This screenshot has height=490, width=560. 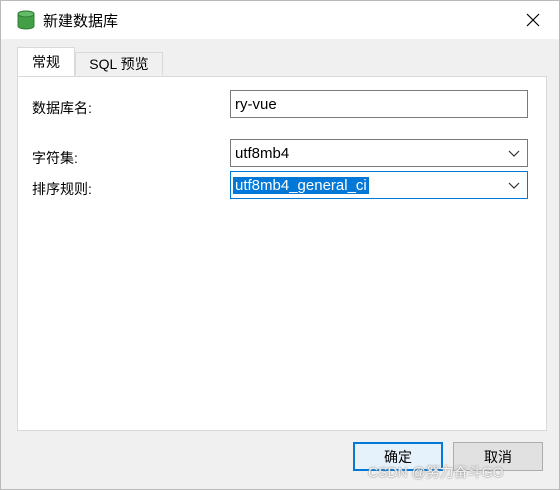 I want to click on db-name-input: ry-vue, so click(x=379, y=104).